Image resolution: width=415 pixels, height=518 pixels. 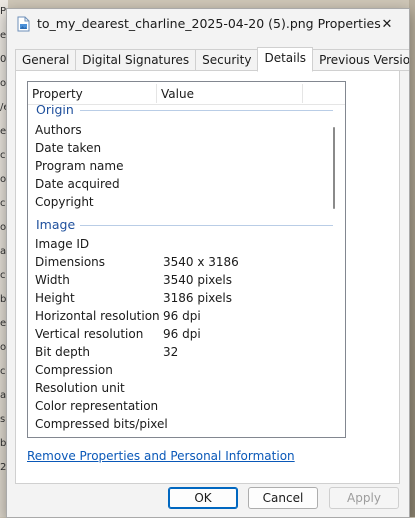 What do you see at coordinates (285, 59) in the screenshot?
I see `tab-details: Details` at bounding box center [285, 59].